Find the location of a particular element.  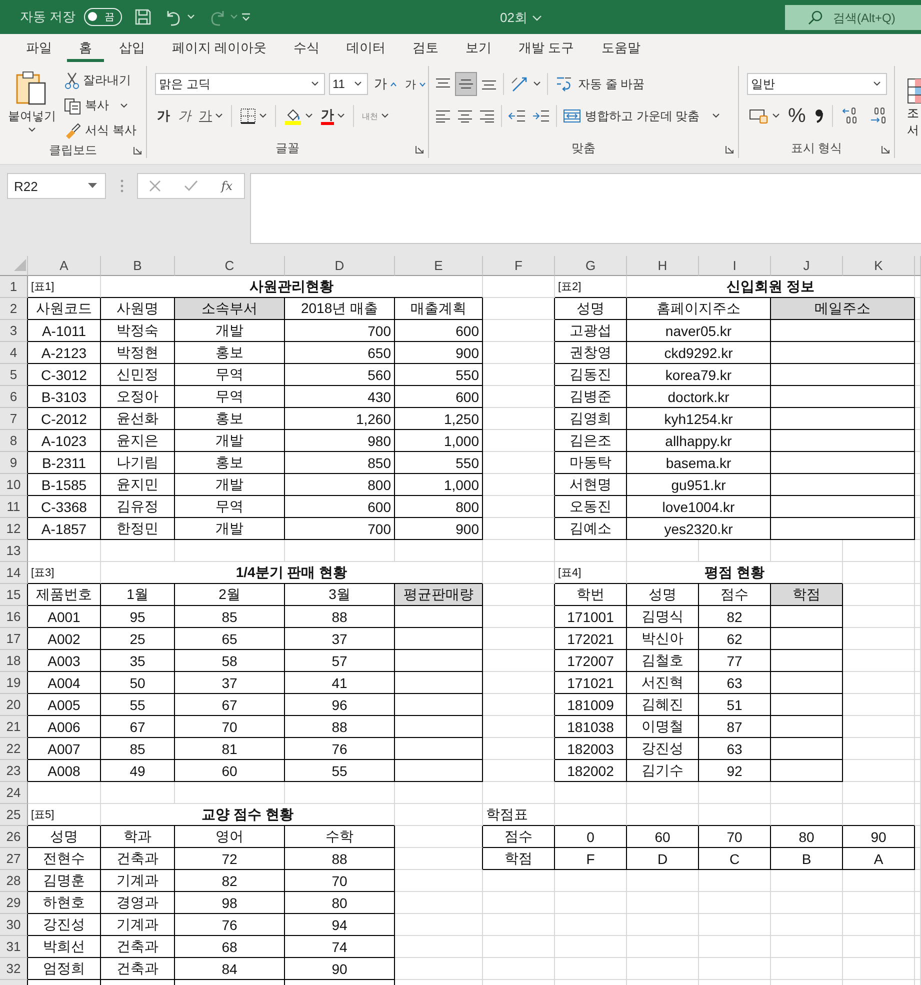

row-number: 27 is located at coordinates (14, 859).